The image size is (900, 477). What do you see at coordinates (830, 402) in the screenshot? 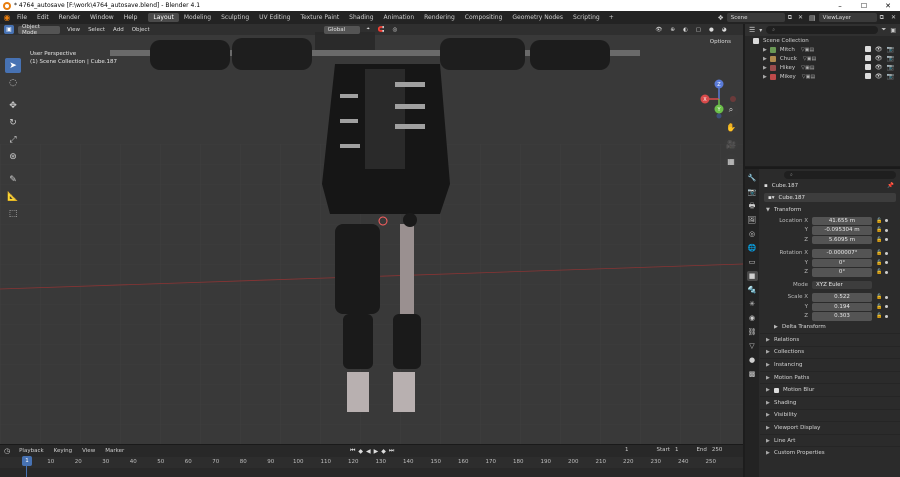
I see `panel-header-shading: ▶ Shading` at bounding box center [830, 402].